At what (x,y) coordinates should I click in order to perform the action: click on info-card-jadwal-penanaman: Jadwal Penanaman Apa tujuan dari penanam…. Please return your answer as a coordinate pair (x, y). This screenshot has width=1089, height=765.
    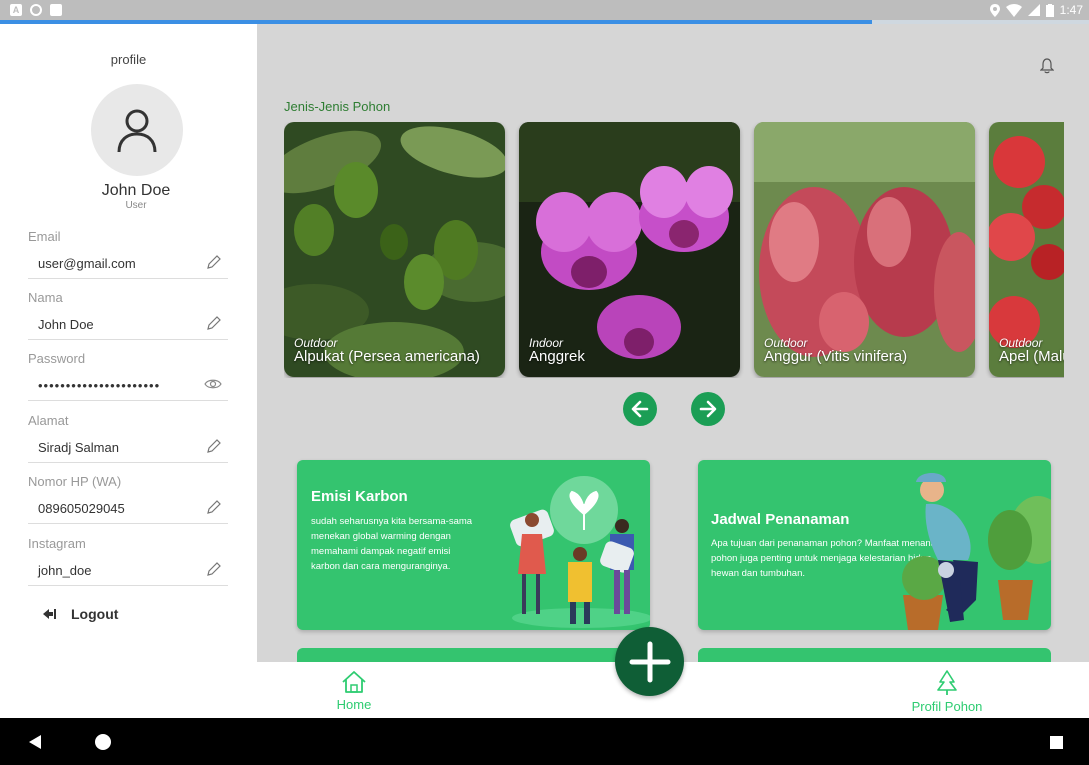
    Looking at the image, I should click on (874, 545).